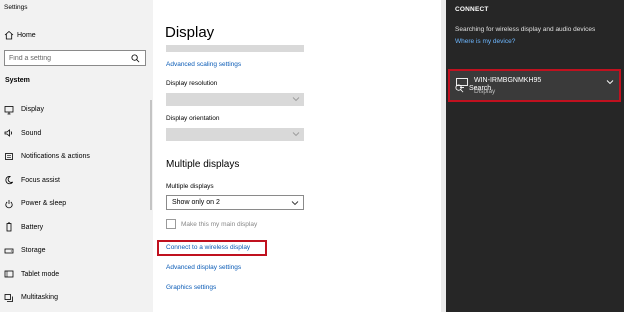  I want to click on display-resolution-dropdown, so click(235, 99).